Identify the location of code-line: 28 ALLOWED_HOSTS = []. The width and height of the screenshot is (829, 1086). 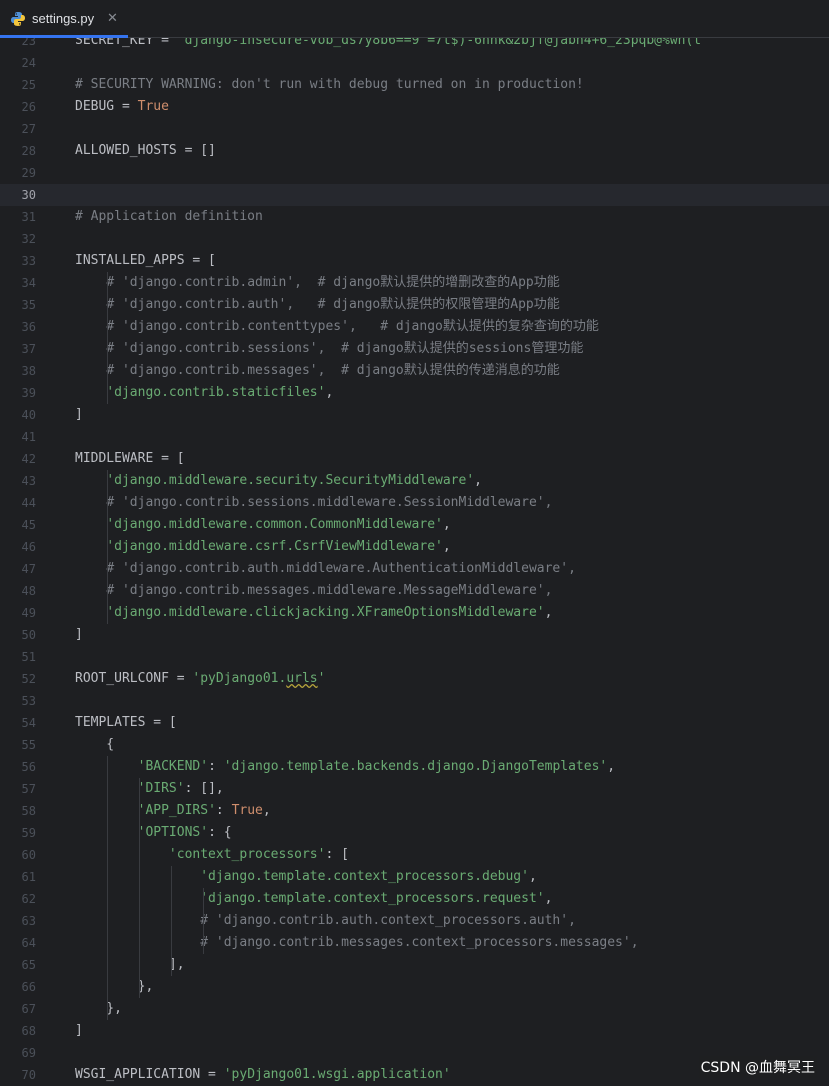
(414, 151).